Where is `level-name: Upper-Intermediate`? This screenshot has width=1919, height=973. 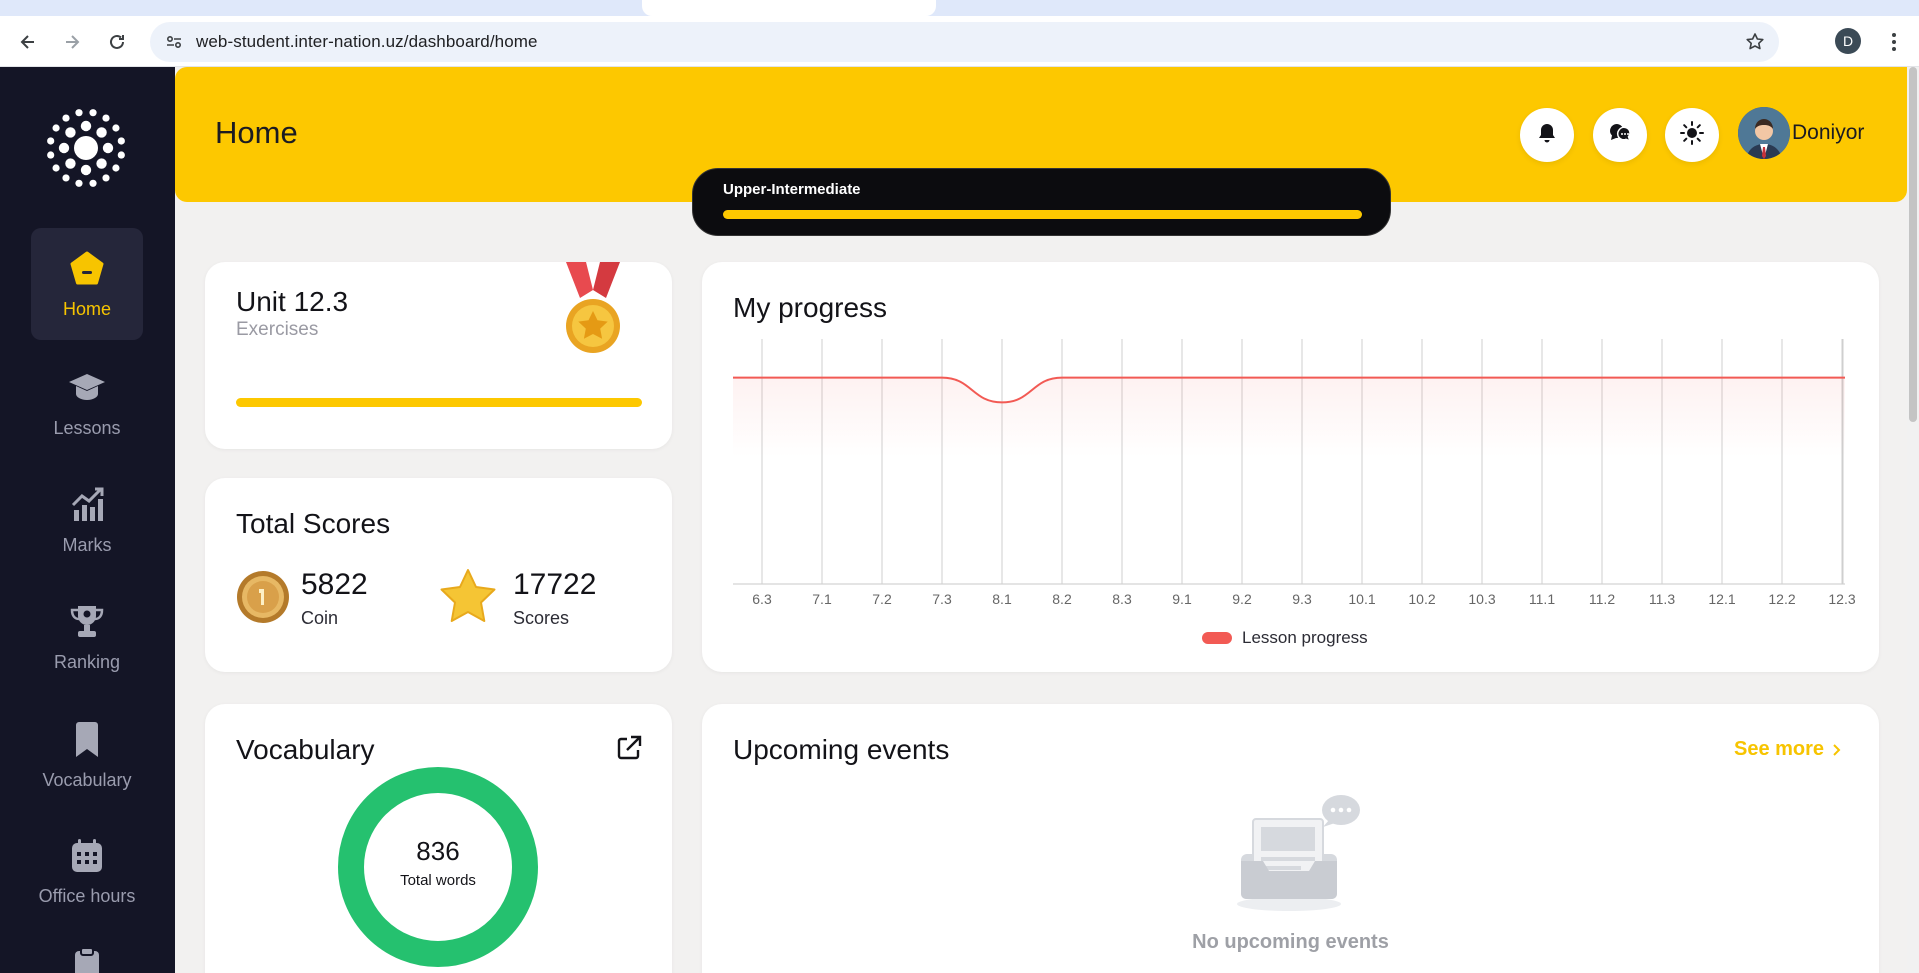
level-name: Upper-Intermediate is located at coordinates (792, 189).